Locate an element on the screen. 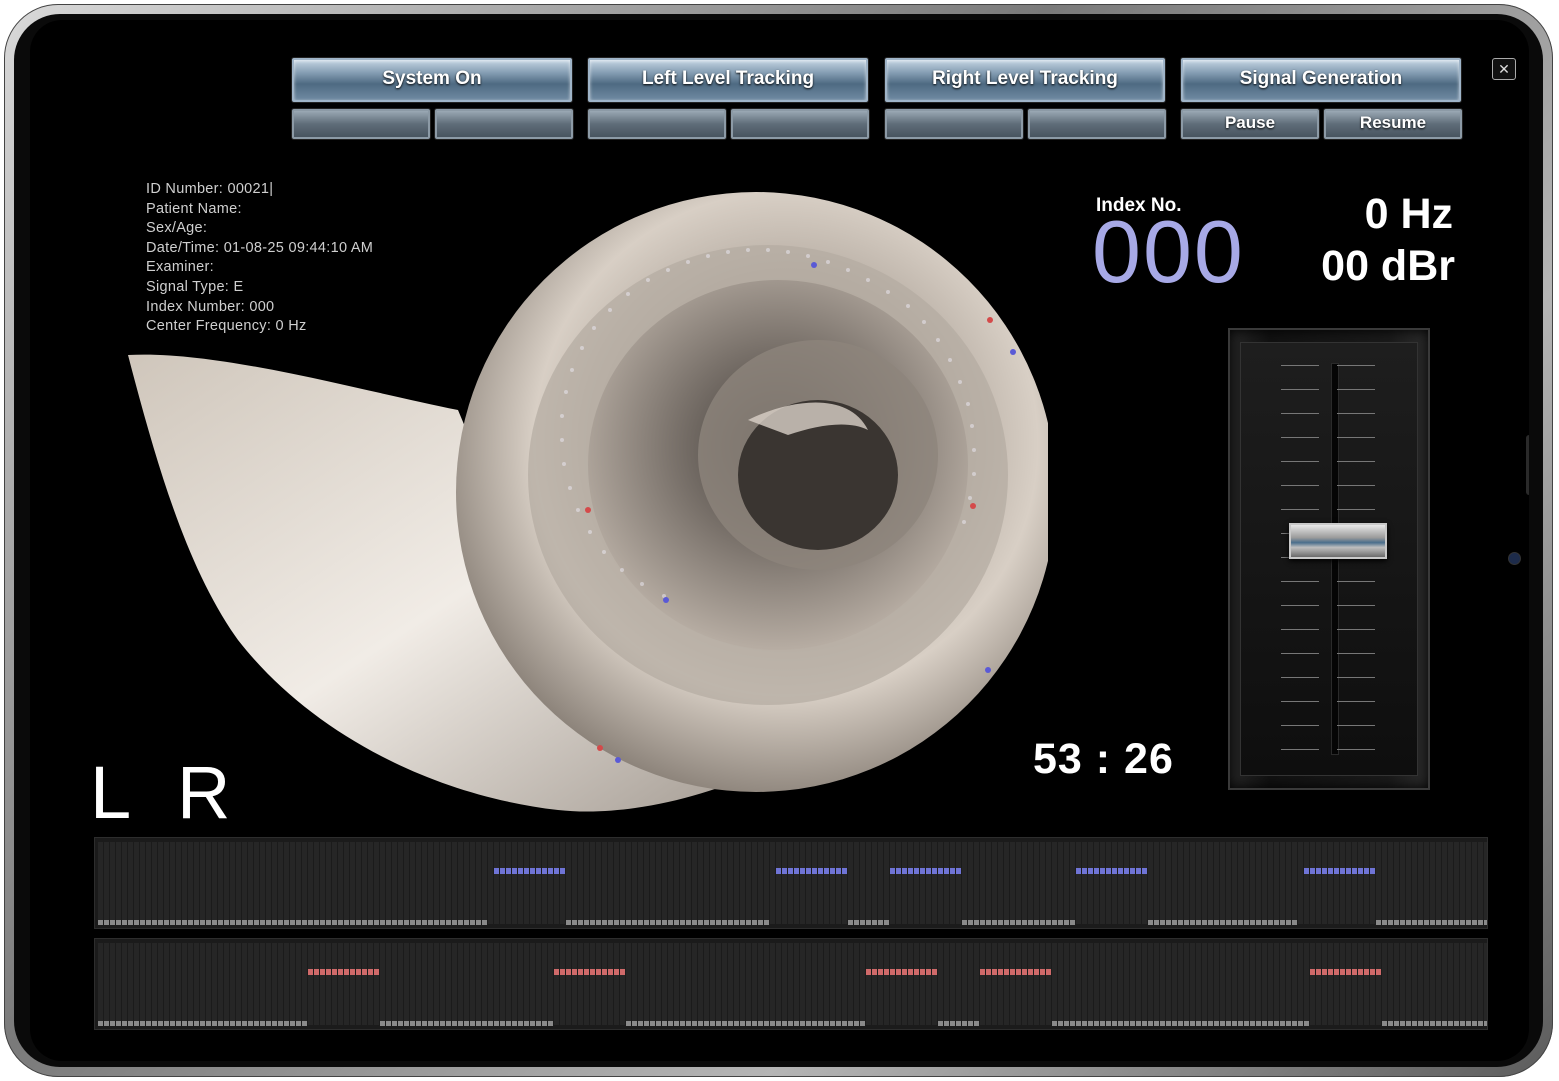  level-fader is located at coordinates (1329, 559).